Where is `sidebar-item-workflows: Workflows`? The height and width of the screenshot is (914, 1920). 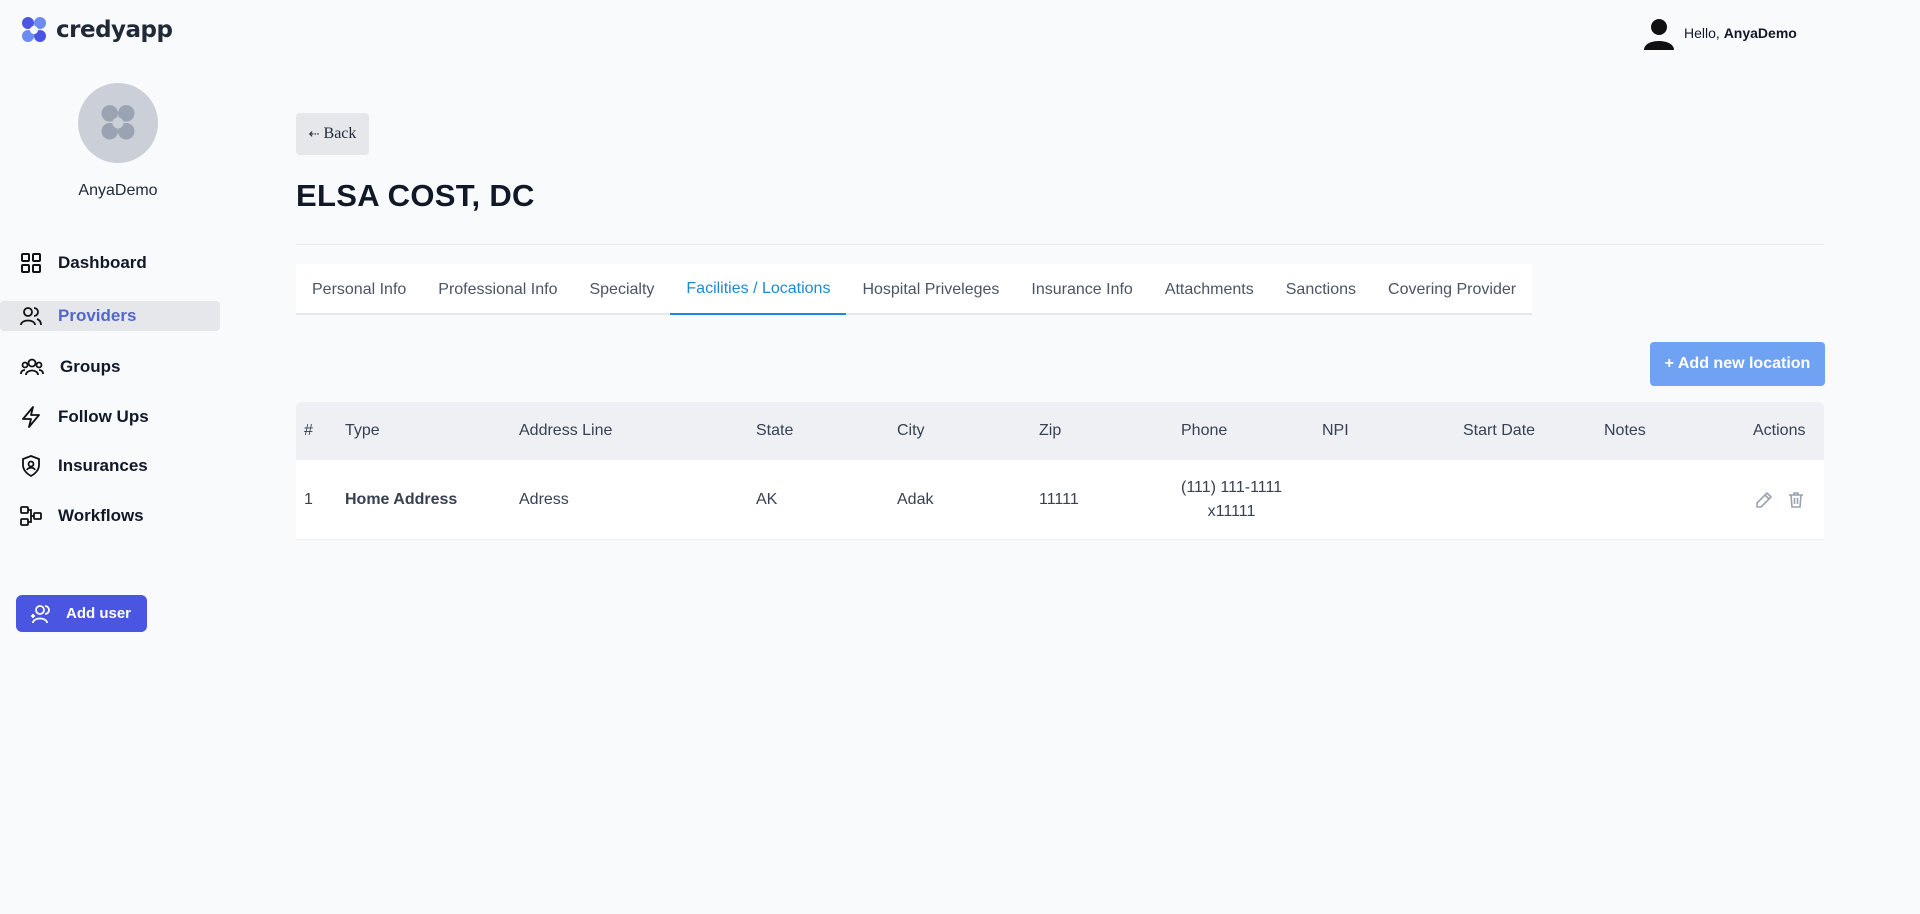 sidebar-item-workflows: Workflows is located at coordinates (110, 516).